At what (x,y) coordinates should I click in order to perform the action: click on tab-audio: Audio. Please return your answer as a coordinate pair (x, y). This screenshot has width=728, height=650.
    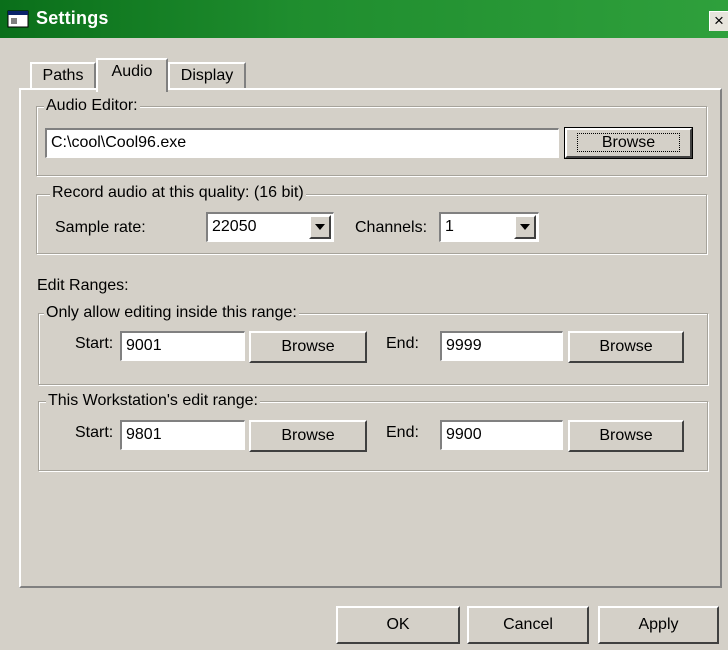
    Looking at the image, I should click on (132, 75).